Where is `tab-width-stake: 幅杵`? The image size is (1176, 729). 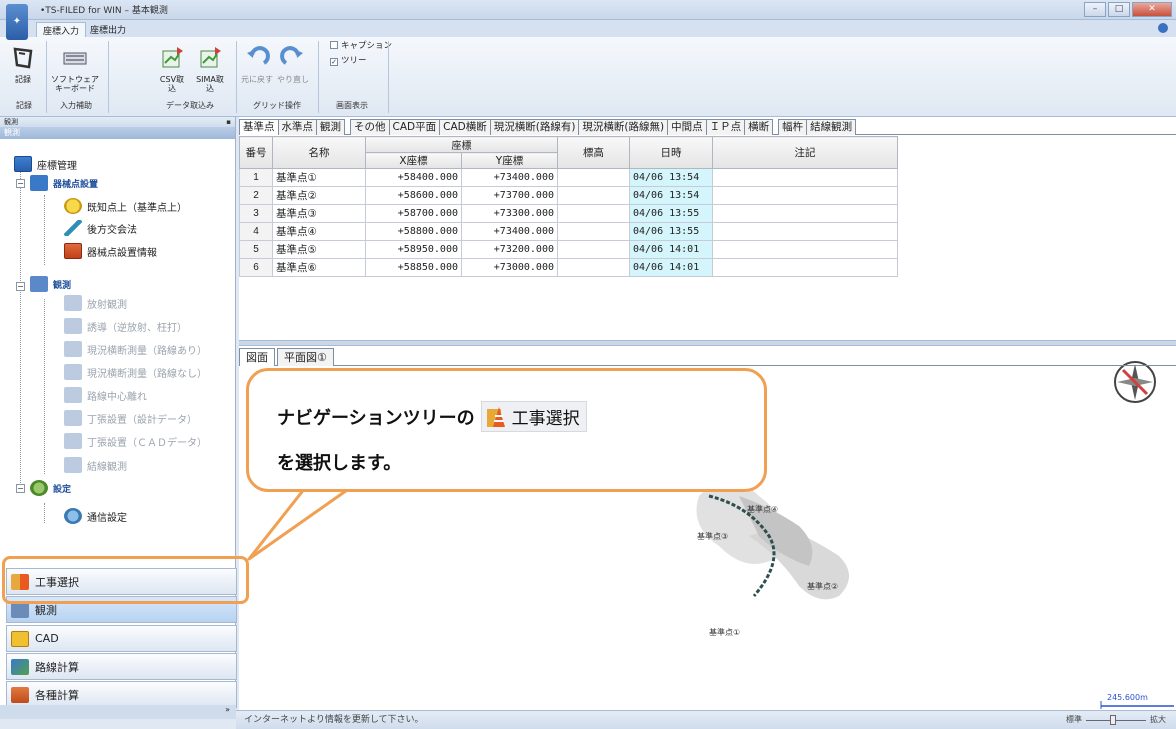 tab-width-stake: 幅杵 is located at coordinates (793, 127).